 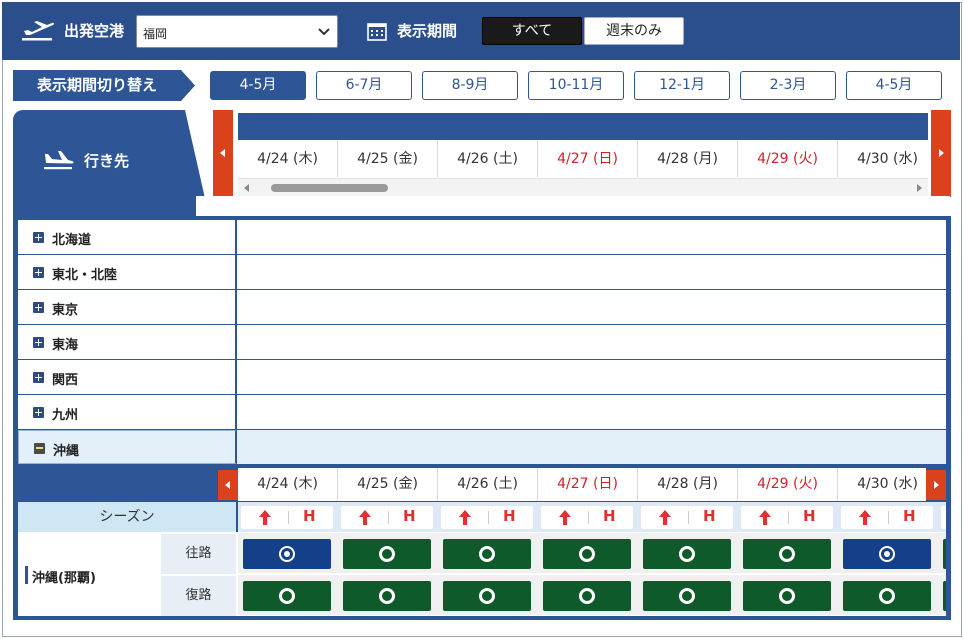 What do you see at coordinates (688, 159) in the screenshot?
I see `top-date-4: 4/28 (月)` at bounding box center [688, 159].